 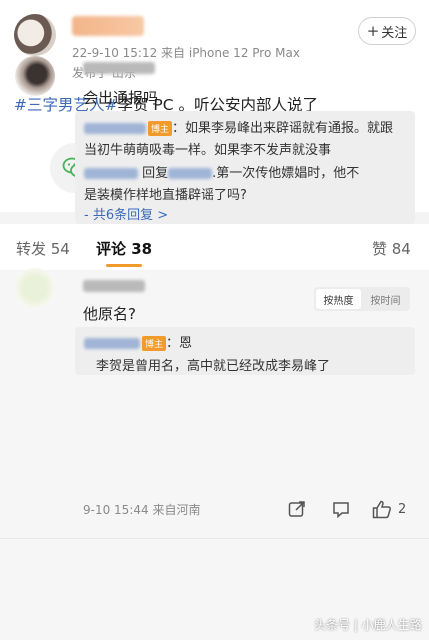 I want to click on tab-comment: 评论 38, so click(x=124, y=248).